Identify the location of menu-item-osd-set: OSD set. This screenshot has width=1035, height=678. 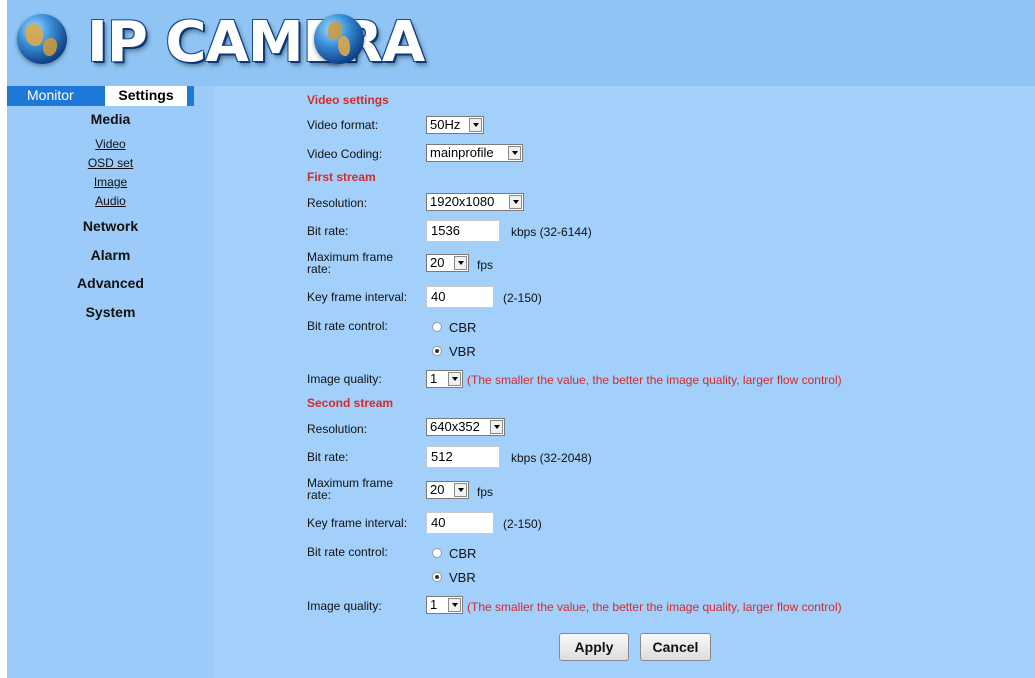
(110, 163).